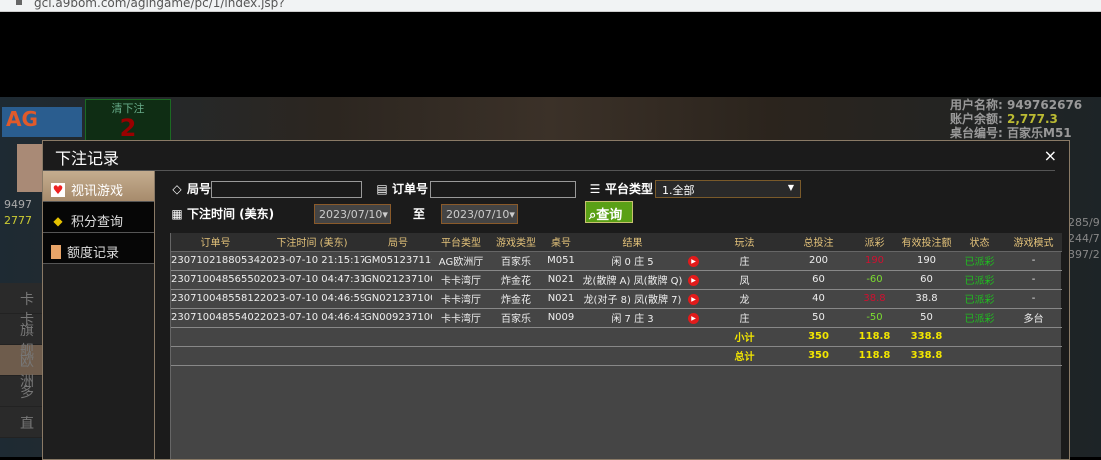  I want to click on order-input, so click(503, 189).